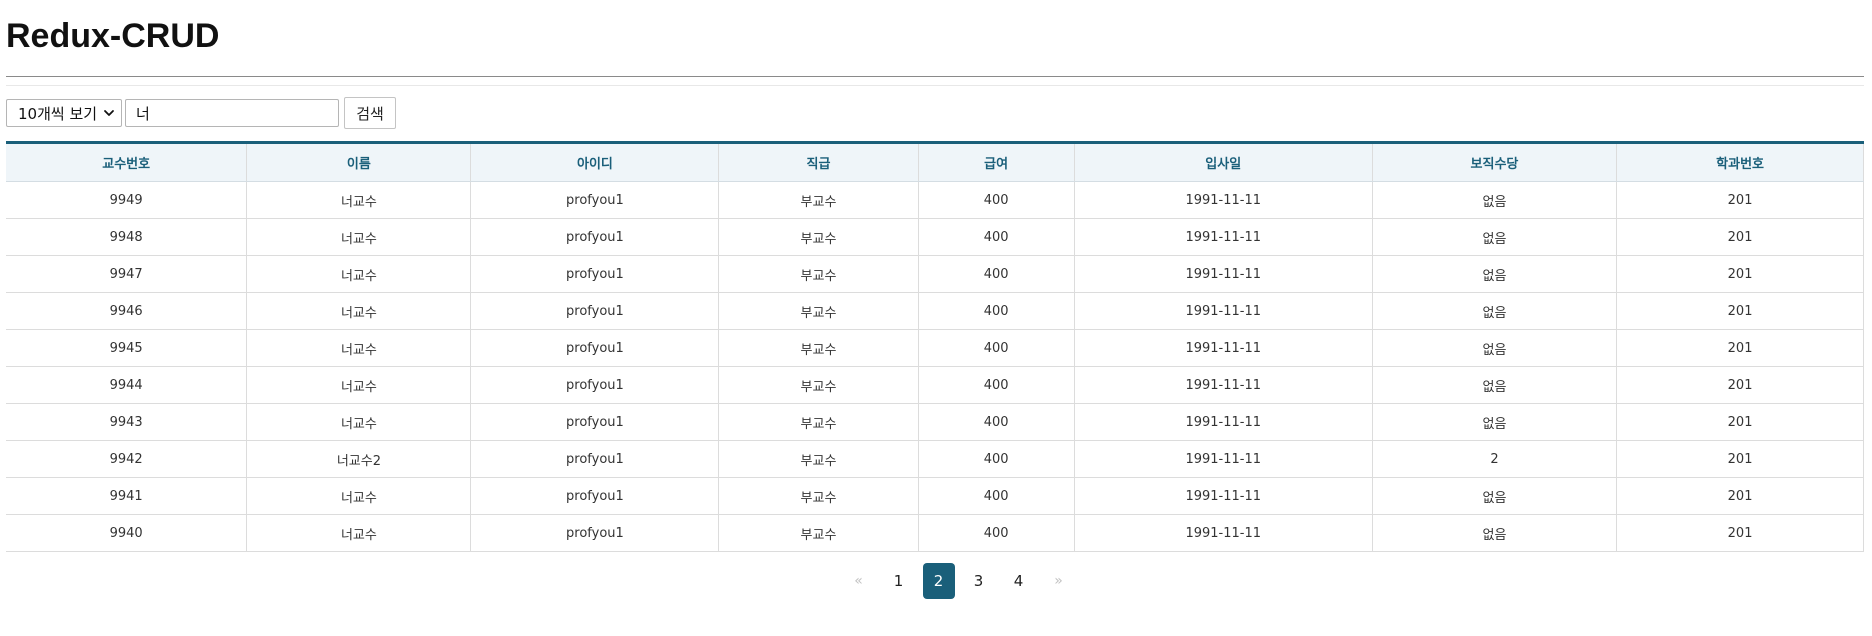 The height and width of the screenshot is (636, 1872). Describe the element at coordinates (1059, 581) in the screenshot. I see `next-page-button: »` at that location.